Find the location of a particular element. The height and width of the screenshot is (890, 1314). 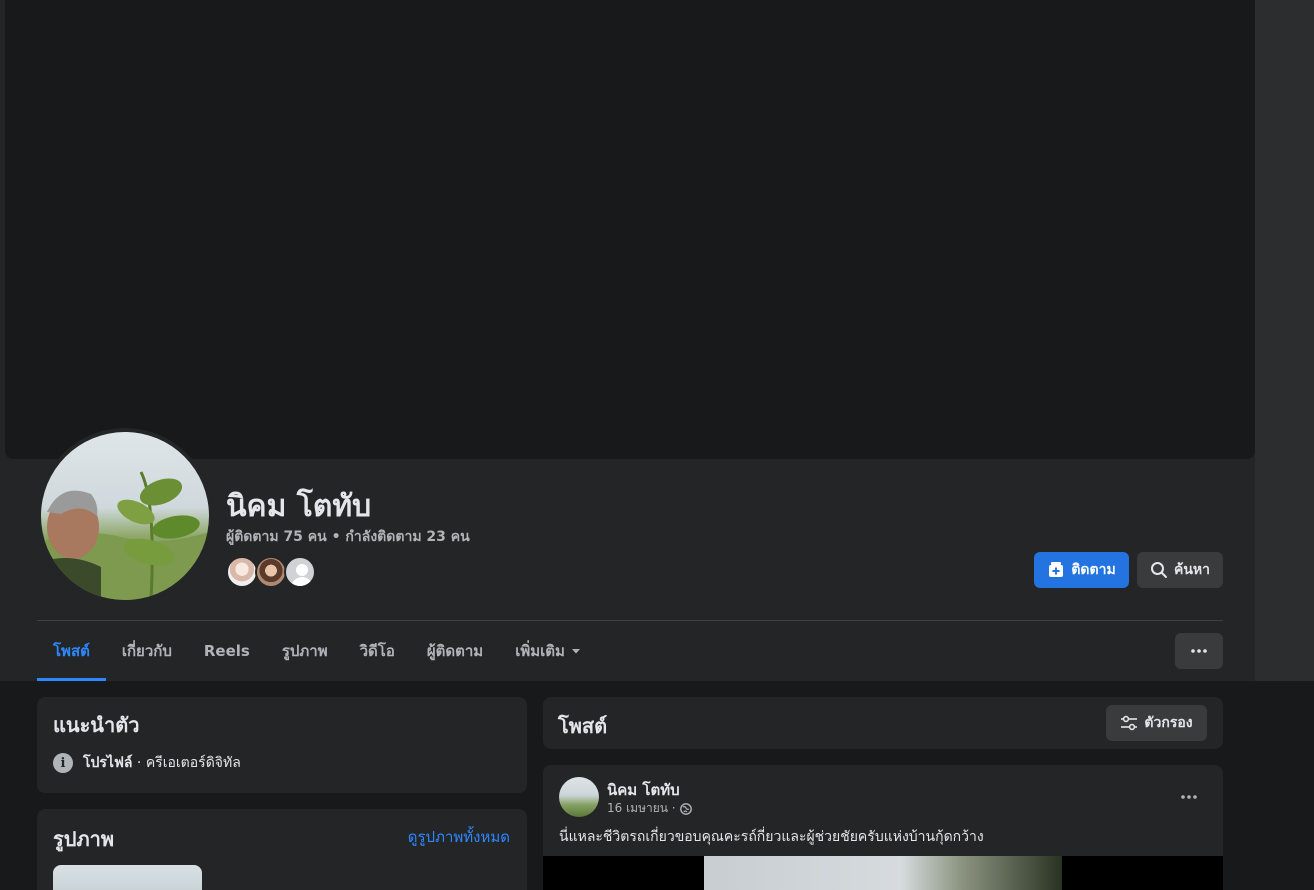

profile-more-options-button is located at coordinates (1199, 651).